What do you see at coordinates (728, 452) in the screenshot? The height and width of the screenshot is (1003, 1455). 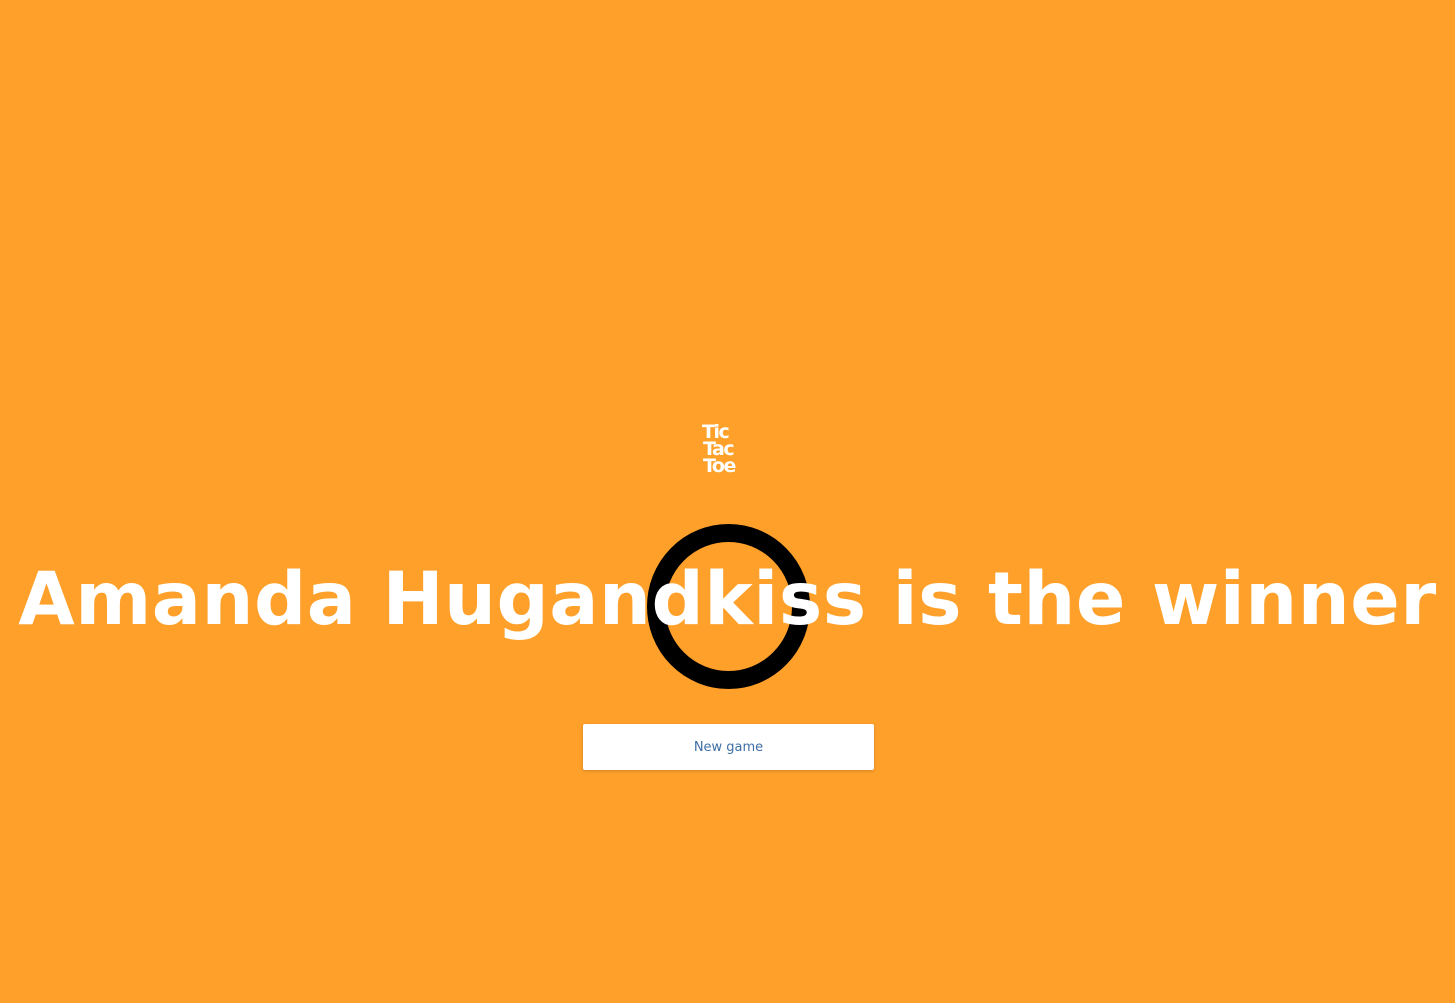 I see `tic-tac-toe-logo: Tic Tac Toe` at bounding box center [728, 452].